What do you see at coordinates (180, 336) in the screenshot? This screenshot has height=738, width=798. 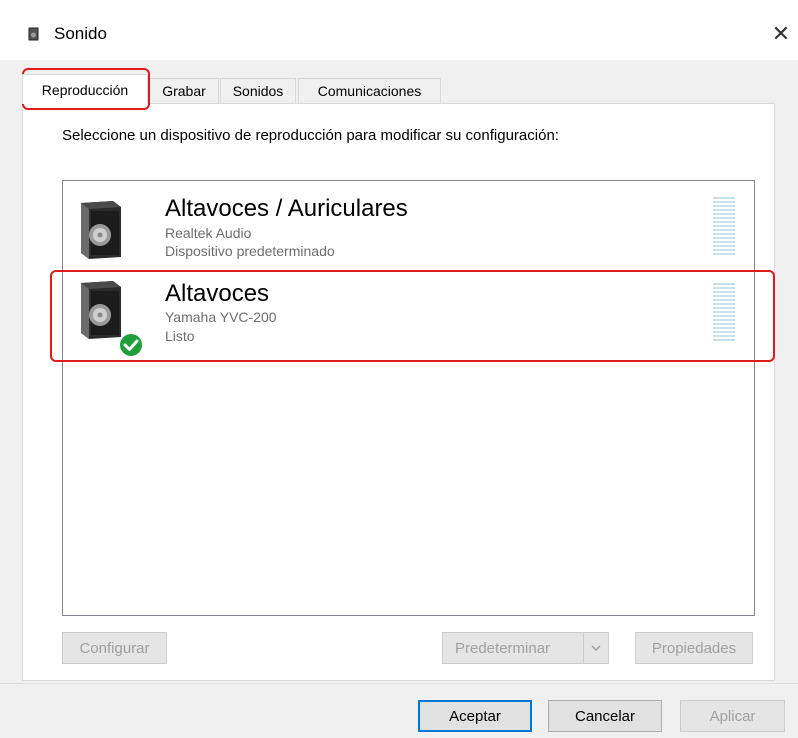 I see `device-status: Listo` at bounding box center [180, 336].